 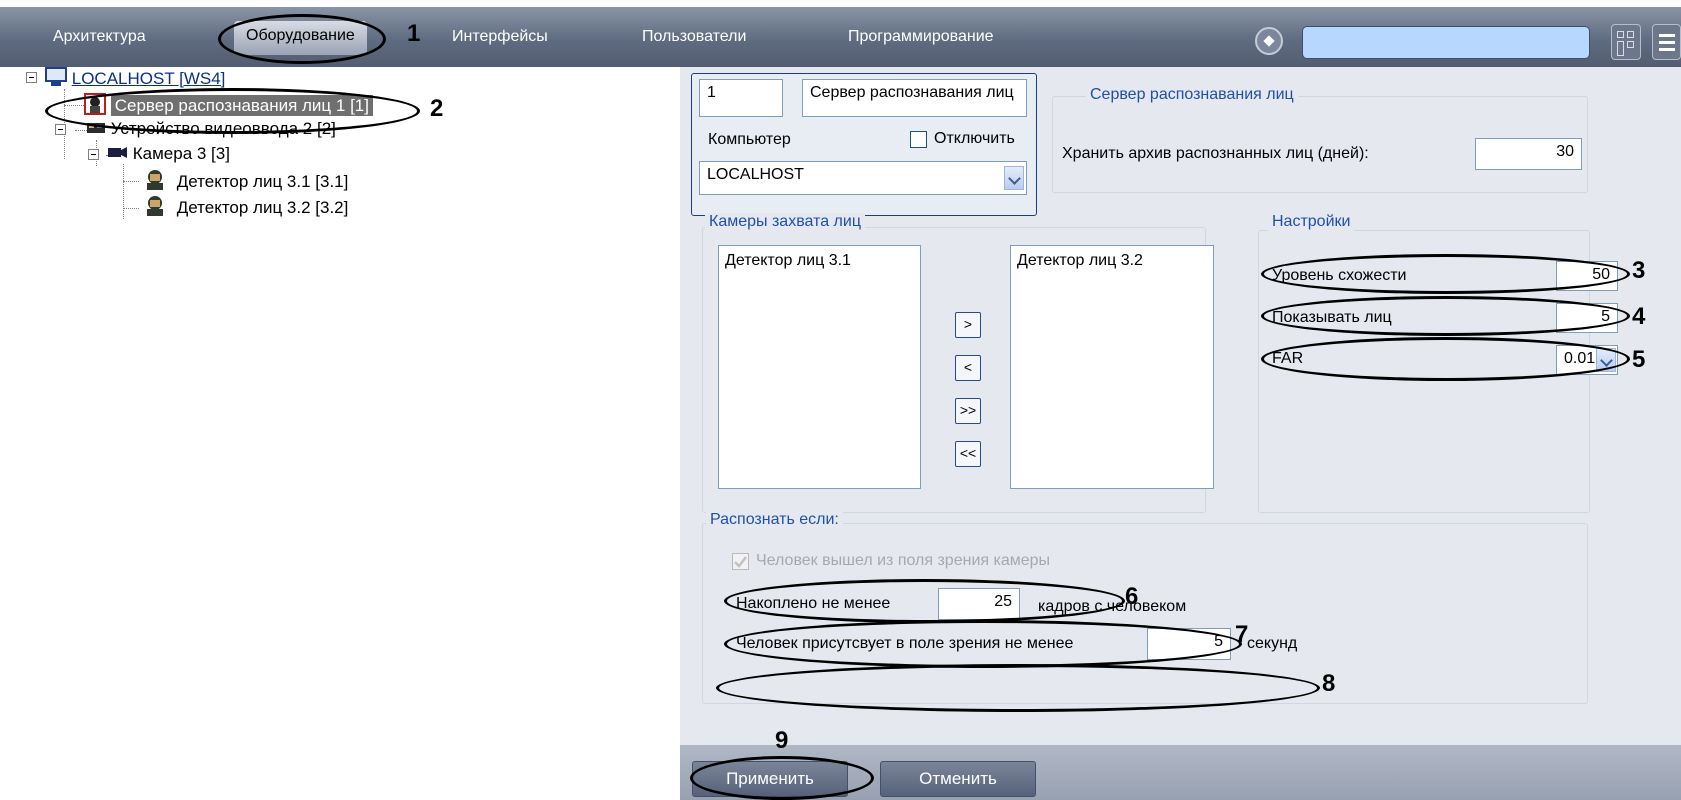 What do you see at coordinates (958, 779) in the screenshot?
I see `cancel-button: Отменить` at bounding box center [958, 779].